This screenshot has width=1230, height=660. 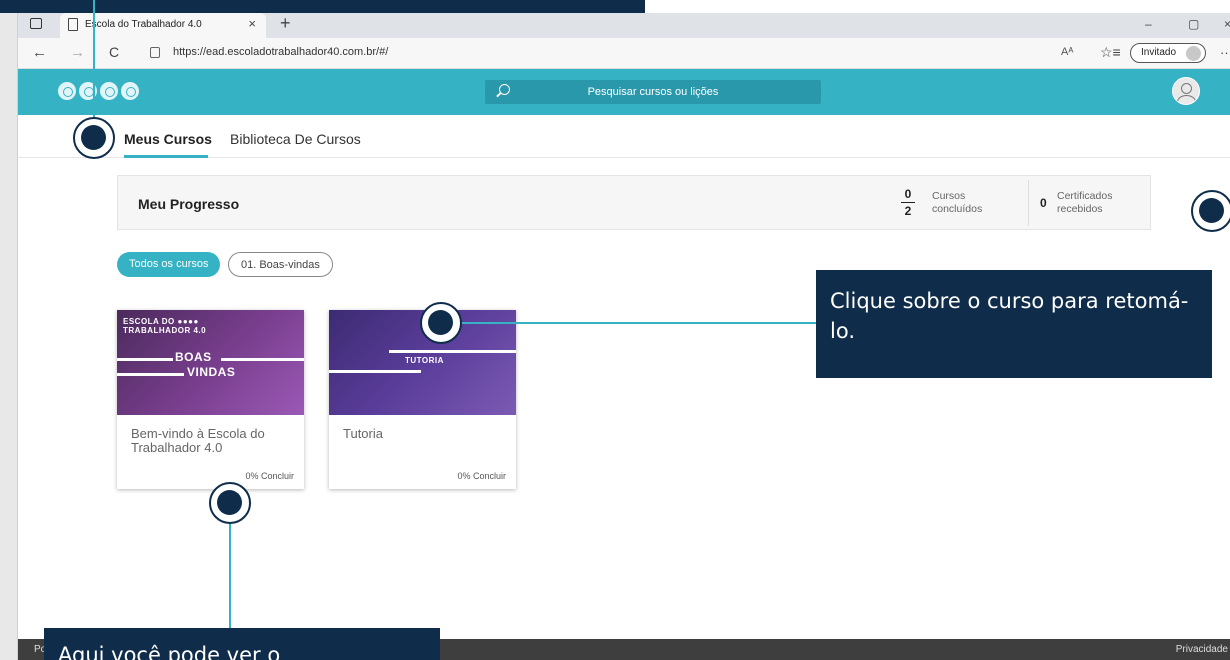 I want to click on filter-all-courses: Todos os cursos, so click(x=169, y=264).